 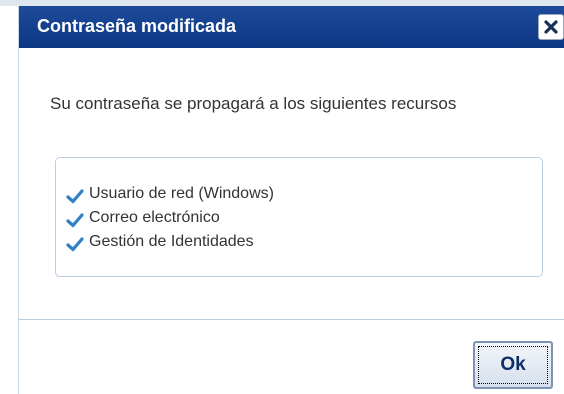 What do you see at coordinates (291, 27) in the screenshot?
I see `dialog-titlebar: Contraseña modificada` at bounding box center [291, 27].